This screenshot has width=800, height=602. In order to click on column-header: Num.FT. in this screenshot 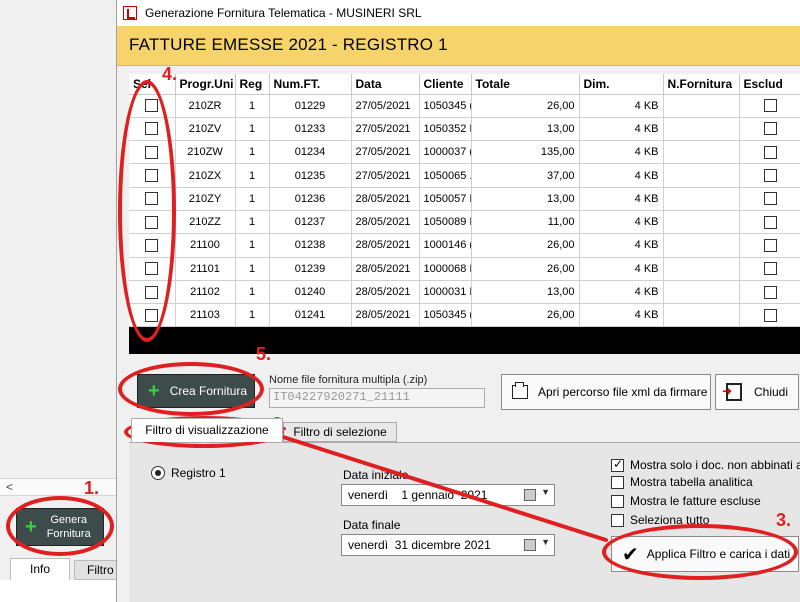, I will do `click(310, 84)`.